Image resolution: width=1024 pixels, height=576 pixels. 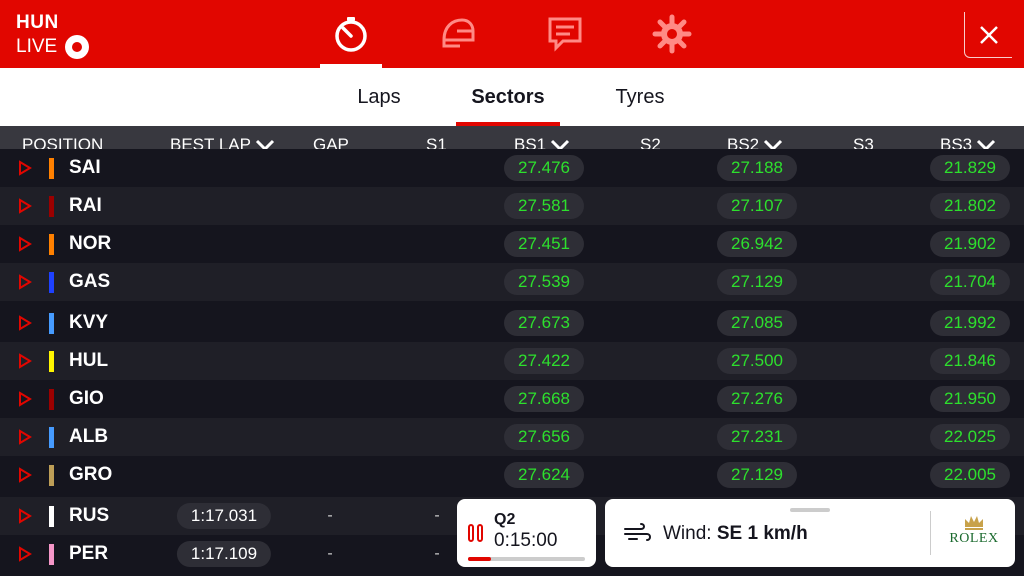 What do you see at coordinates (757, 361) in the screenshot?
I see `bs2-value: 27.500` at bounding box center [757, 361].